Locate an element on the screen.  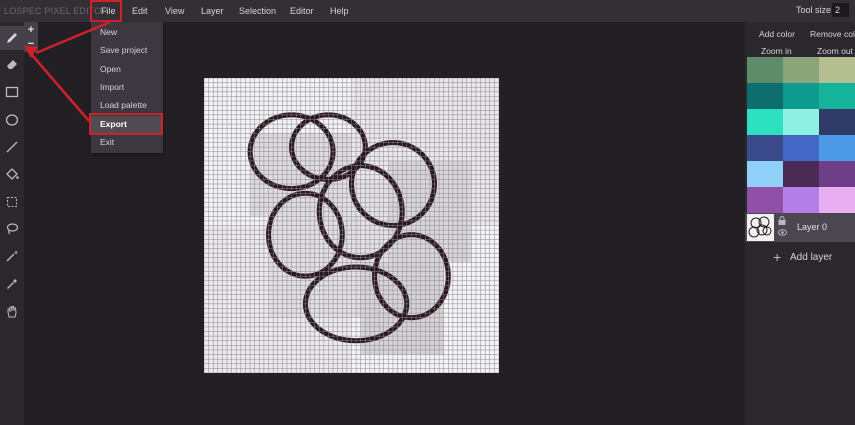
file-menu-exit: Exit is located at coordinates (127, 142).